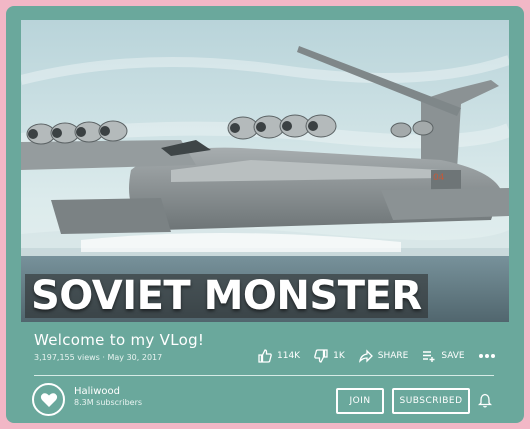  Describe the element at coordinates (429, 356) in the screenshot. I see `playlist-add-icon` at that location.